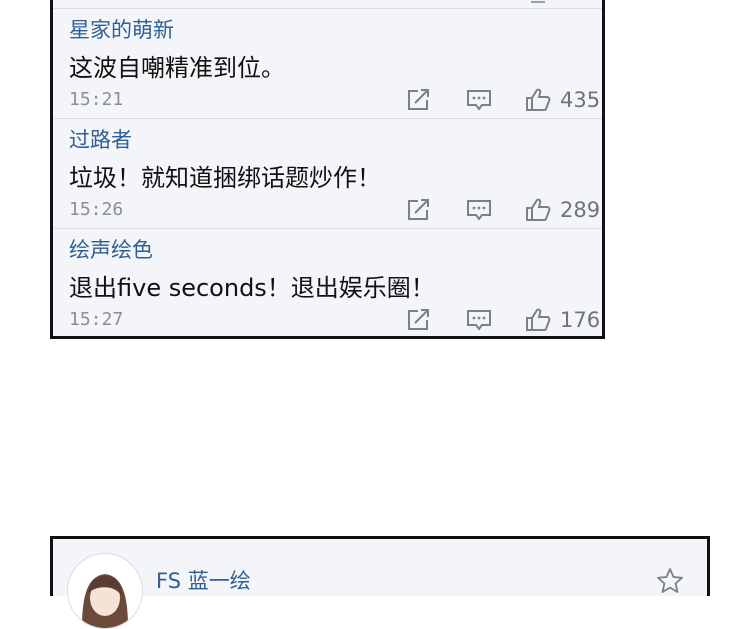 The height and width of the screenshot is (629, 750). Describe the element at coordinates (225, 178) in the screenshot. I see `comment-text: 垃圾！就知道捆绑话题炒作！` at that location.